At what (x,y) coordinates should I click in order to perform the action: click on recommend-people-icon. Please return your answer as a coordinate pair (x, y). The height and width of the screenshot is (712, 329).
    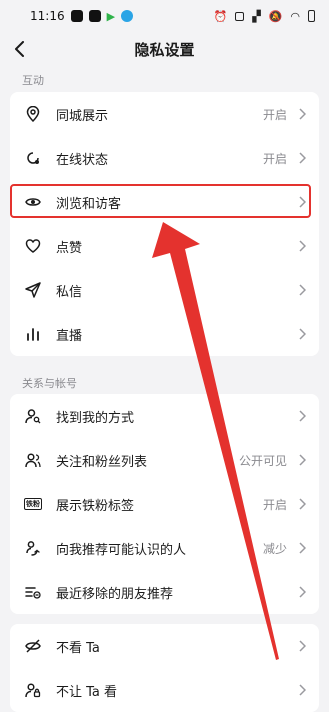
    Looking at the image, I should click on (33, 548).